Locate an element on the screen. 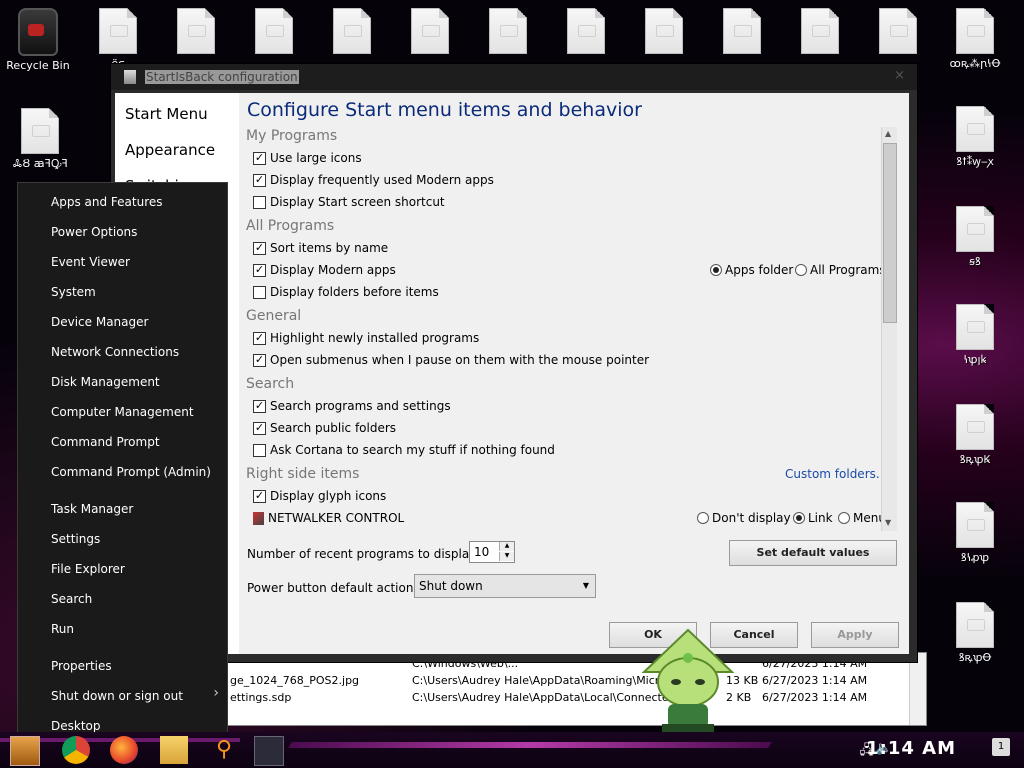  vertical-scrollbar is located at coordinates (917, 689).